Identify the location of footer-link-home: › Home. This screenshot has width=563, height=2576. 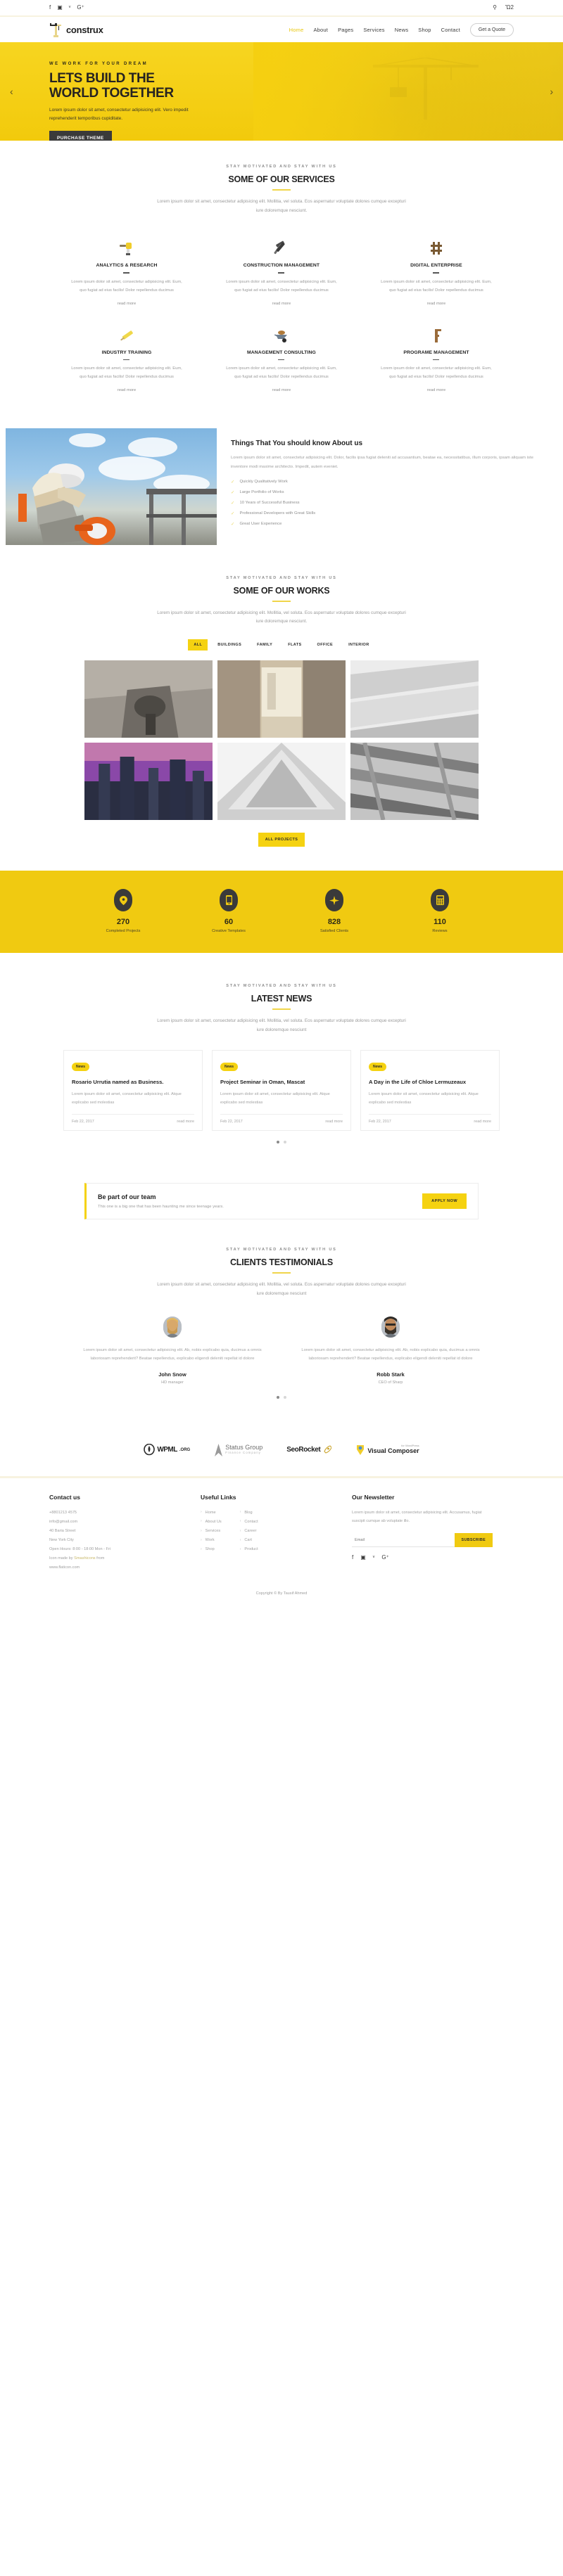
(212, 1513).